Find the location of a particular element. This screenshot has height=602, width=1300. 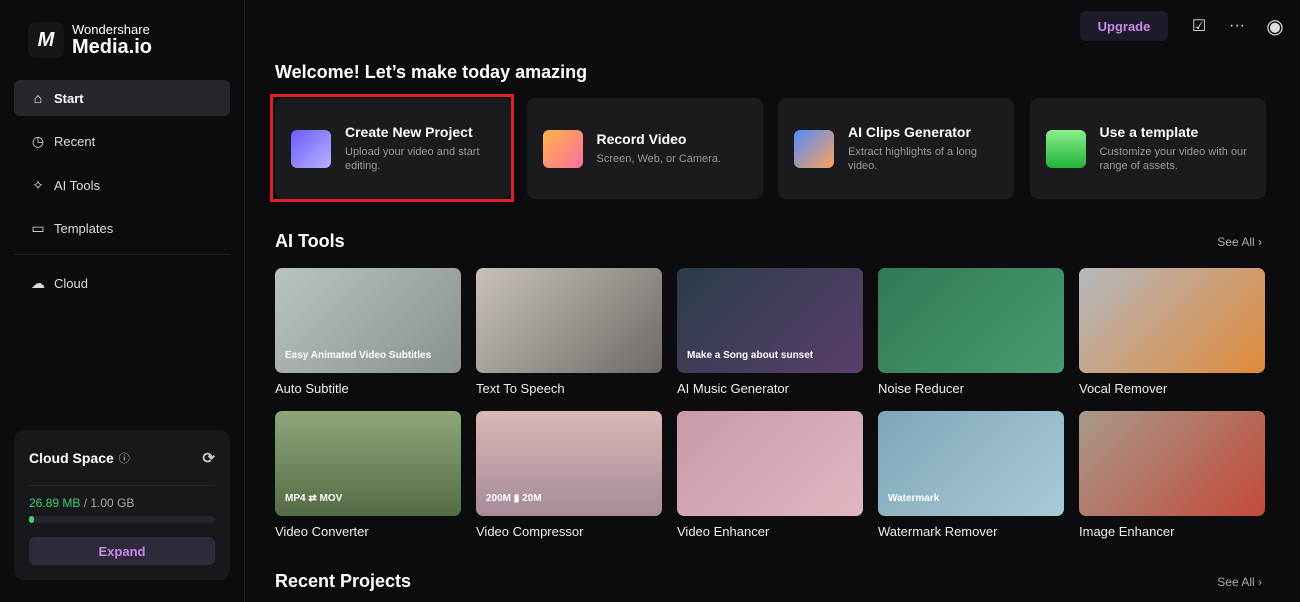

account-icon: ◉ is located at coordinates (1275, 26).